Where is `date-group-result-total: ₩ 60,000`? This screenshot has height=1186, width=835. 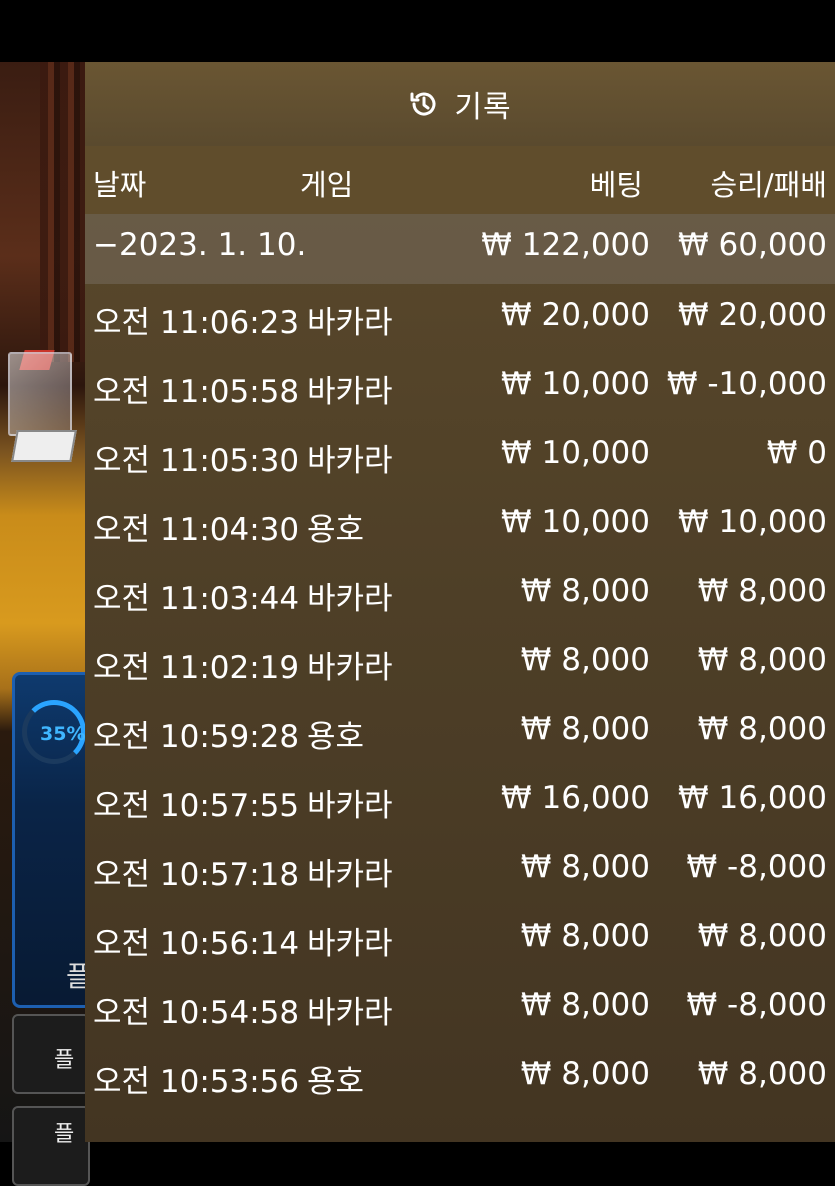
date-group-result-total: ₩ 60,000 is located at coordinates (752, 245).